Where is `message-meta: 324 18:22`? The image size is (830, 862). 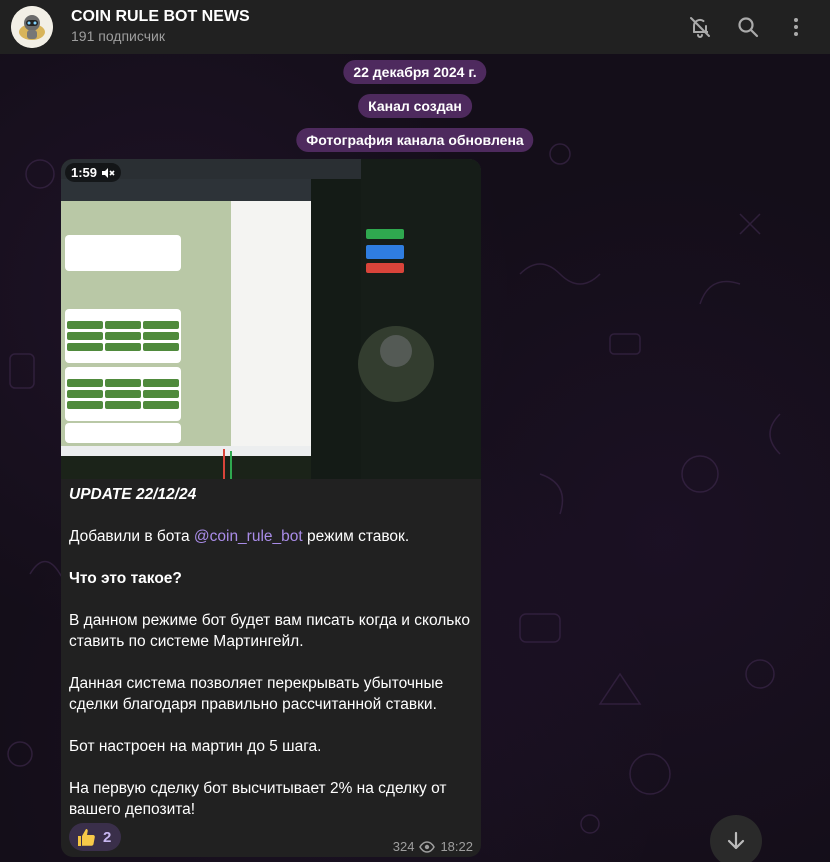 message-meta: 324 18:22 is located at coordinates (433, 846).